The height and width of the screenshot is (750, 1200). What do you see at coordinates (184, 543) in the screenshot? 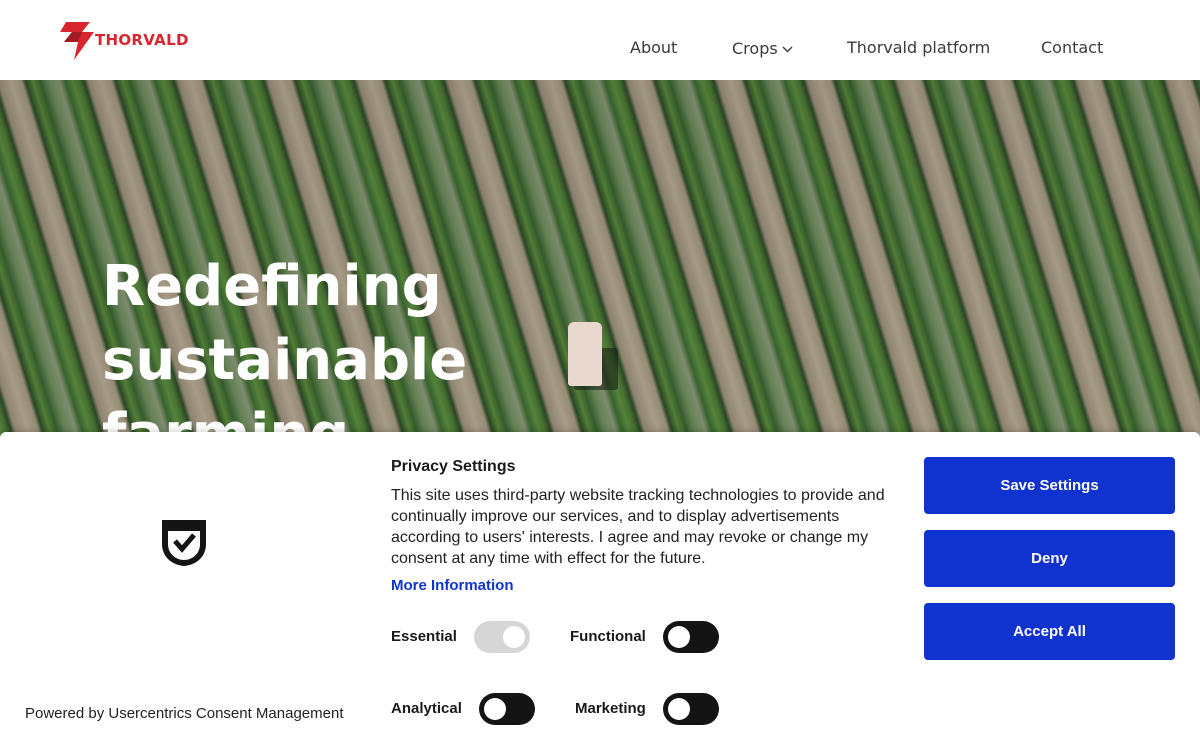
I see `shield-check-icon` at bounding box center [184, 543].